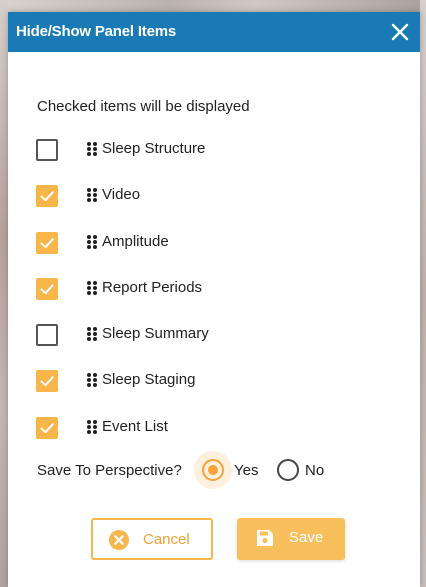  Describe the element at coordinates (216, 345) in the screenshot. I see `panel-item-row: Sleep Summary` at that location.